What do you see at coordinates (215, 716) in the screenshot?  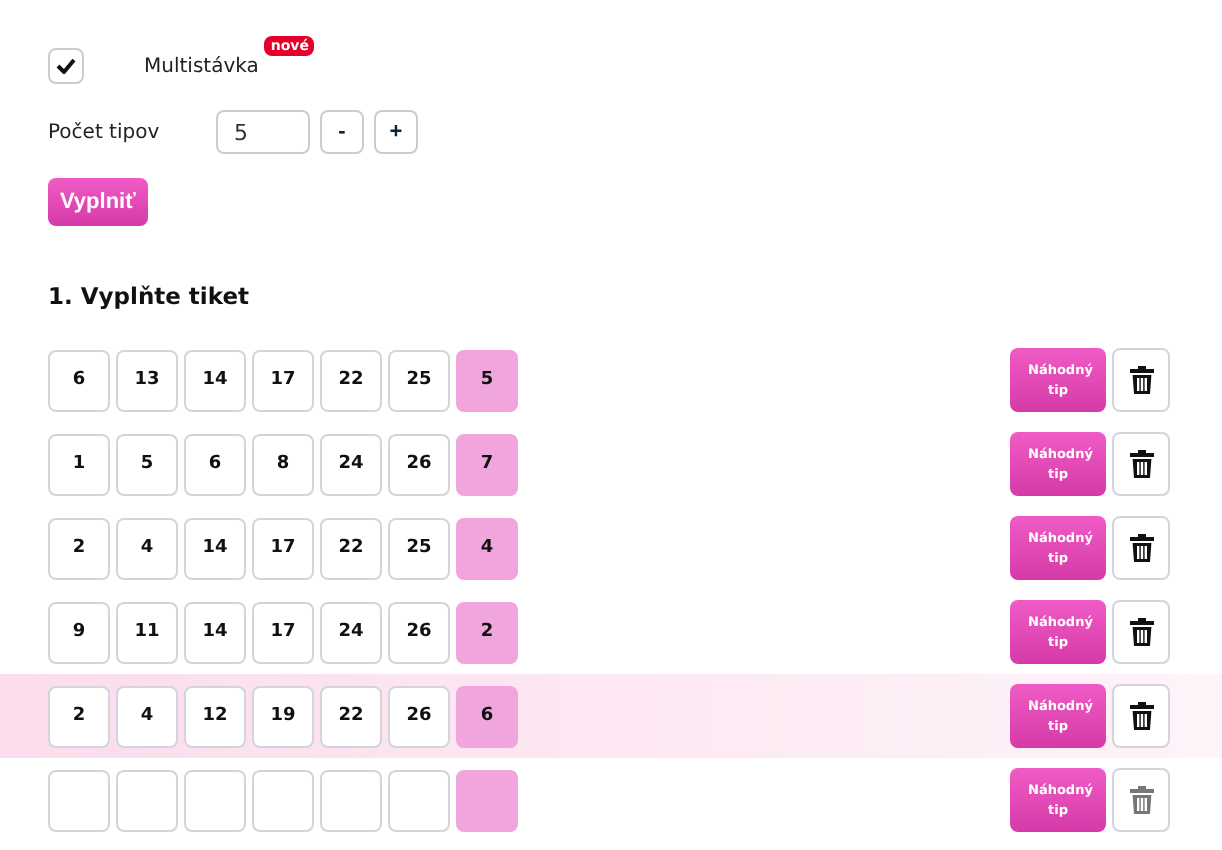 I see `number-cell: 12` at bounding box center [215, 716].